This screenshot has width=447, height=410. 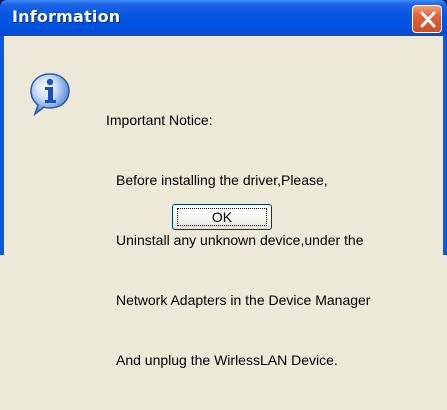 What do you see at coordinates (159, 120) in the screenshot?
I see `message-heading: Important Notice:` at bounding box center [159, 120].